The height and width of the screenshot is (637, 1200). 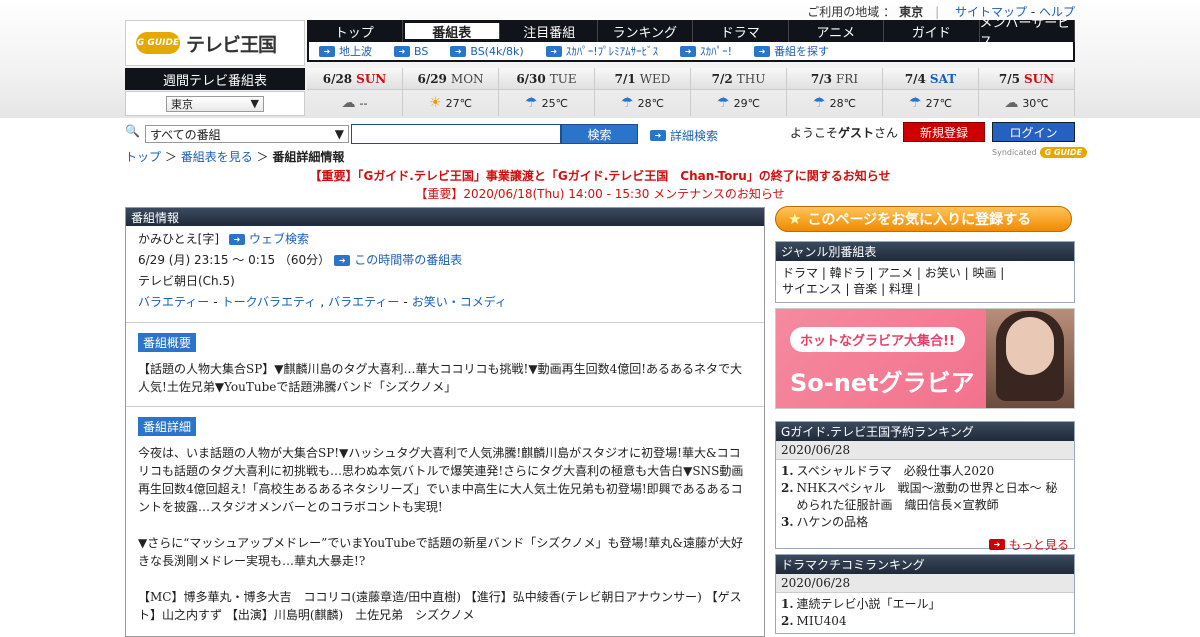 What do you see at coordinates (645, 31) in the screenshot?
I see `nav-ranking: ランキング` at bounding box center [645, 31].